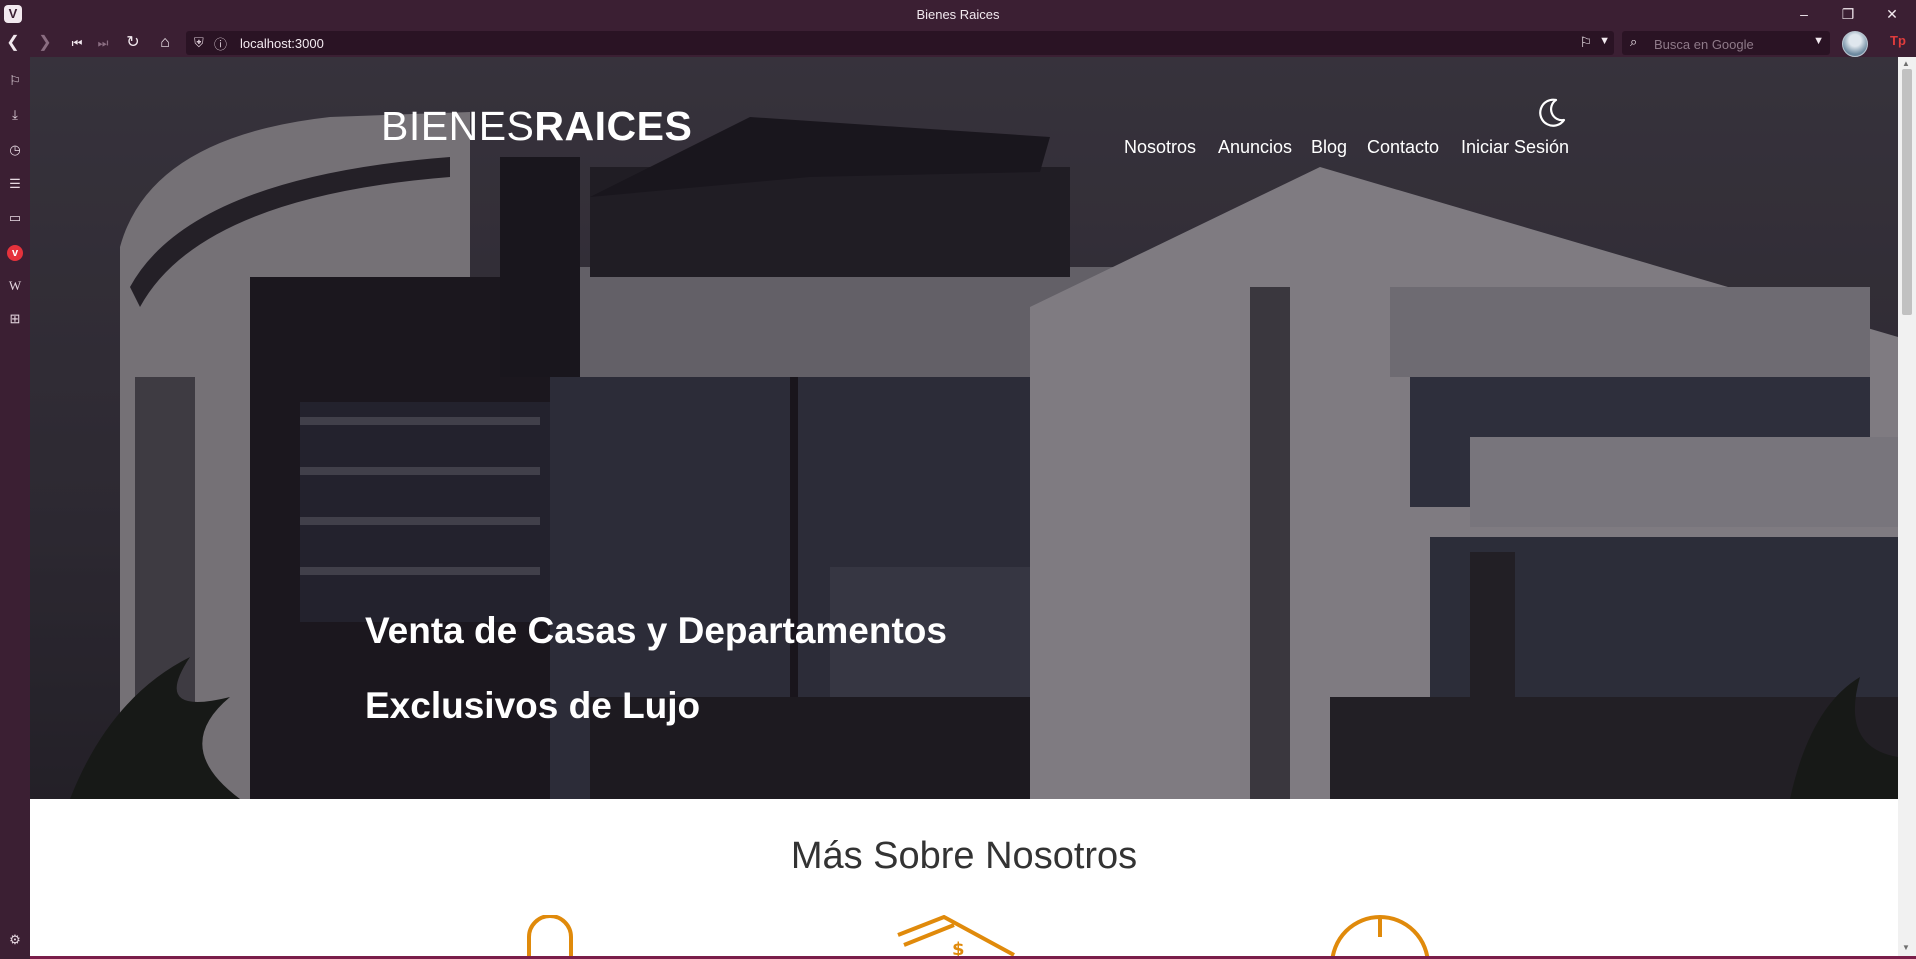 This screenshot has width=1916, height=959. Describe the element at coordinates (45, 43) in the screenshot. I see `forward-icon: ❯` at that location.